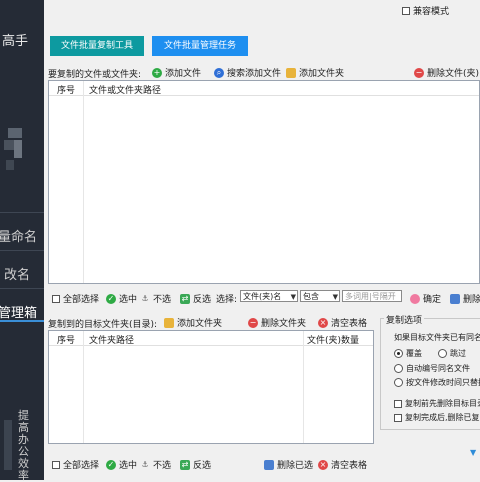 This screenshot has width=480, height=482. What do you see at coordinates (157, 72) in the screenshot?
I see `plus-icon: +` at bounding box center [157, 72].